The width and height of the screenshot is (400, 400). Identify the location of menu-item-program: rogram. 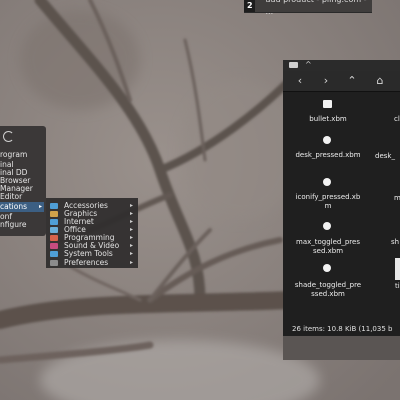
(22, 155).